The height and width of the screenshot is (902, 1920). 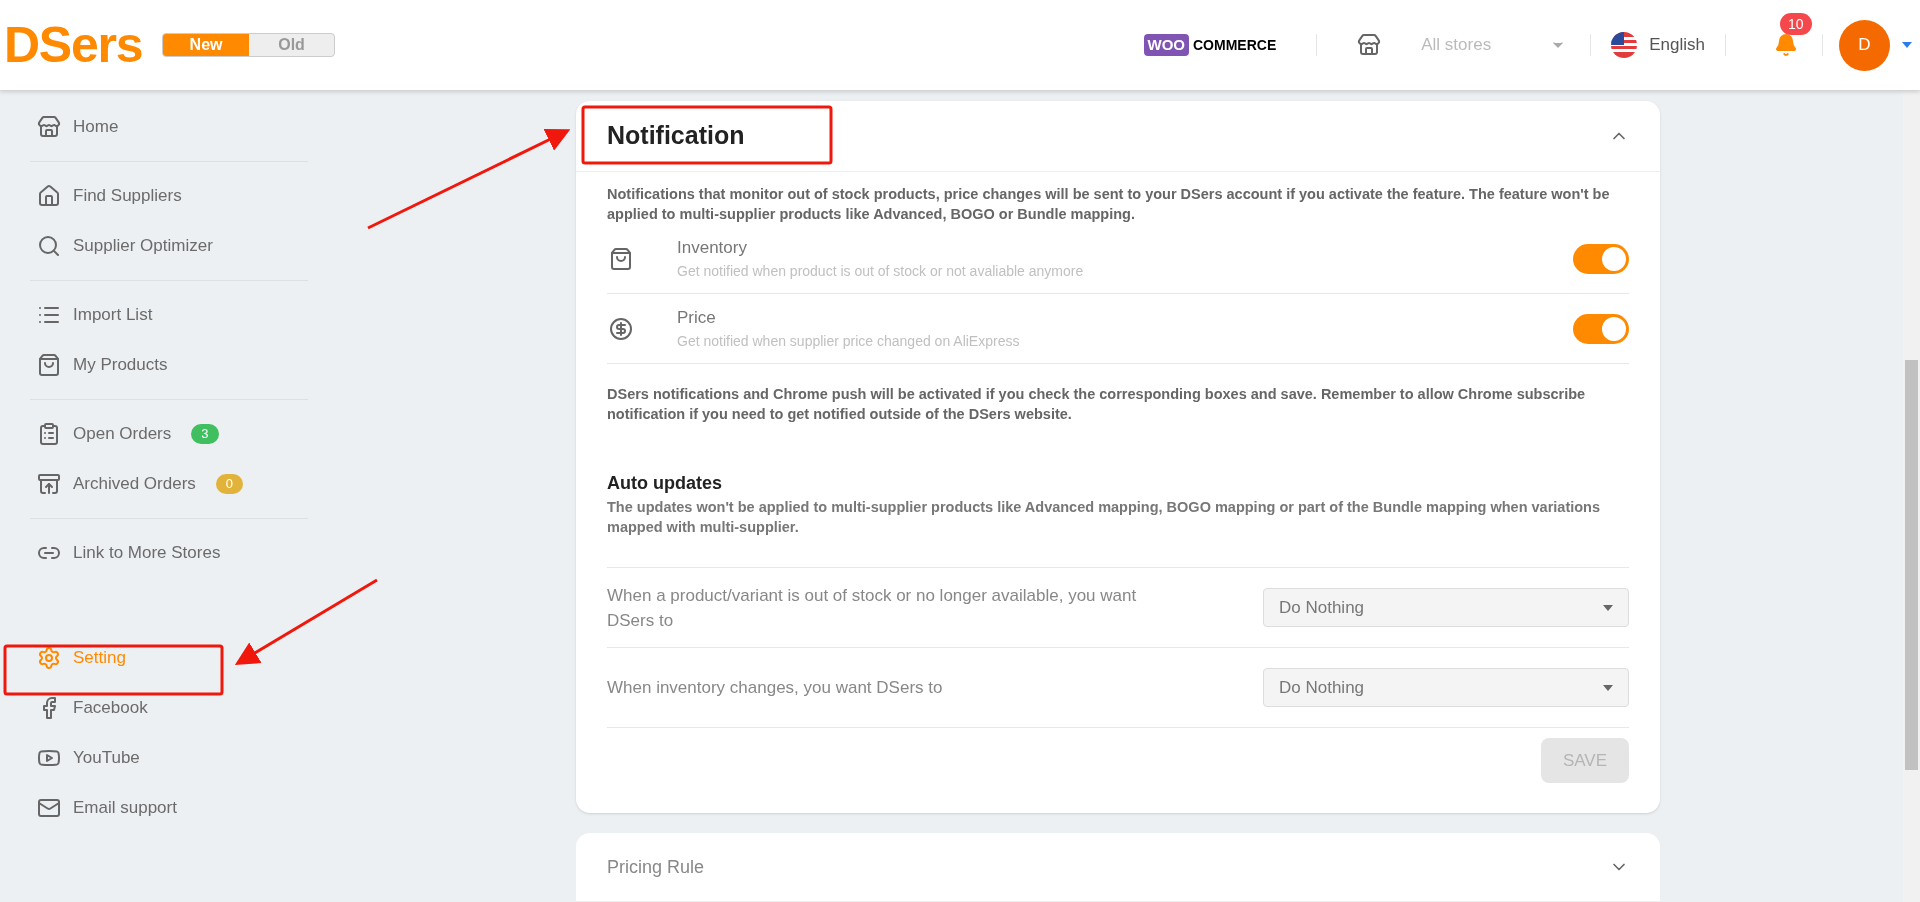 What do you see at coordinates (665, 483) in the screenshot?
I see `subsection-title: Auto updates` at bounding box center [665, 483].